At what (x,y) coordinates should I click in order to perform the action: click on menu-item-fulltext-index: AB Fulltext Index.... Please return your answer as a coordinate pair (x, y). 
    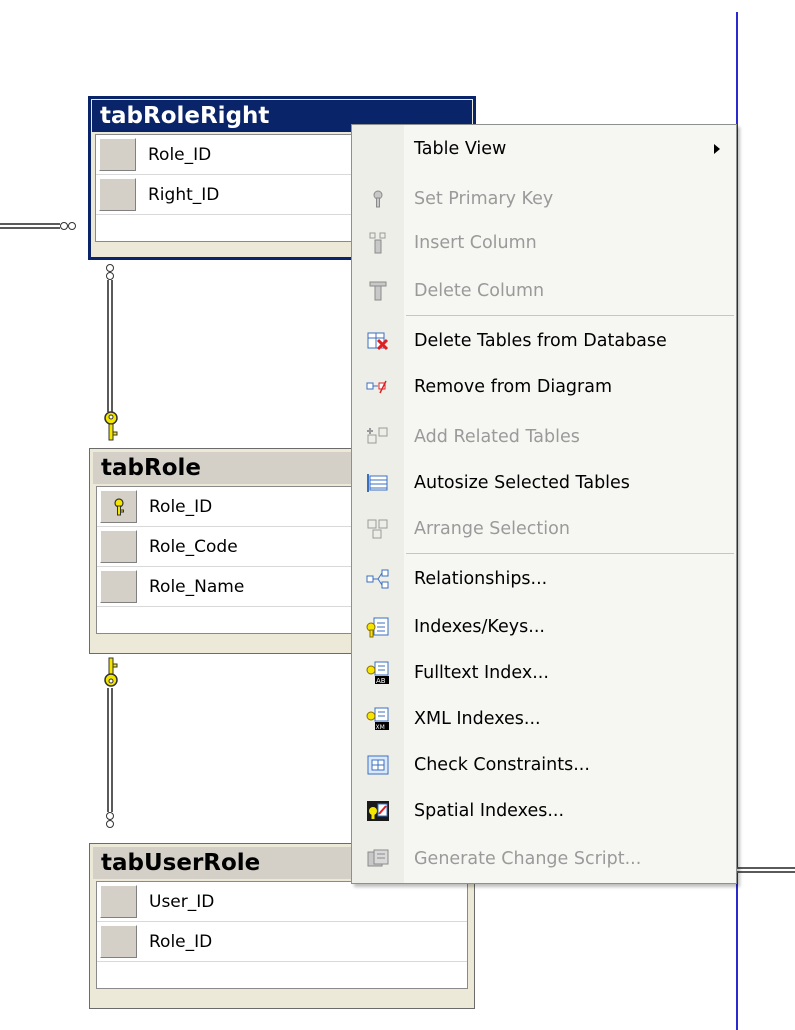
    Looking at the image, I should click on (544, 673).